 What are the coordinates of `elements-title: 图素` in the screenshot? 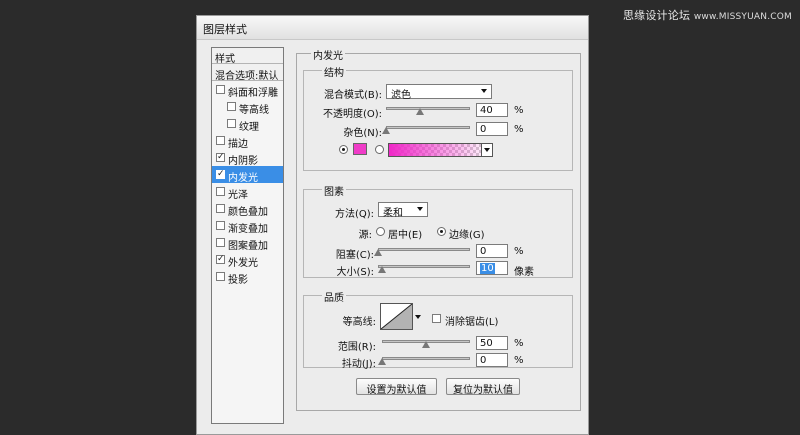 It's located at (334, 190).